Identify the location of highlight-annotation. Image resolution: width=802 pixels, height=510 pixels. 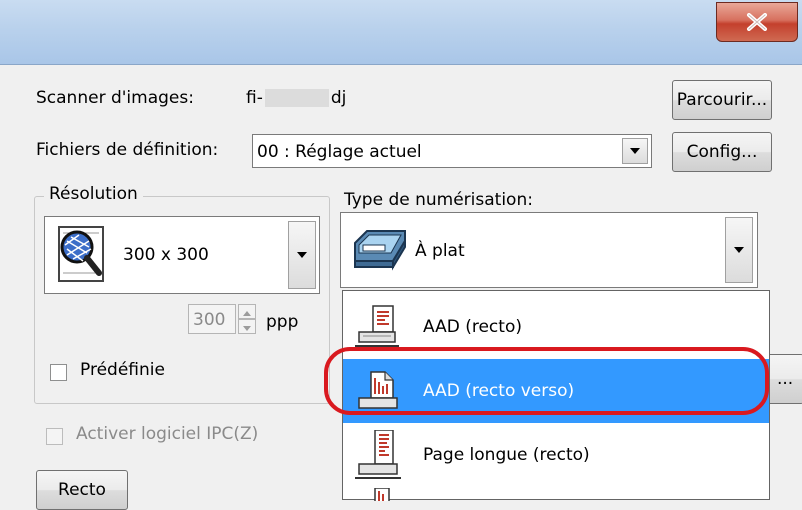
(546, 381).